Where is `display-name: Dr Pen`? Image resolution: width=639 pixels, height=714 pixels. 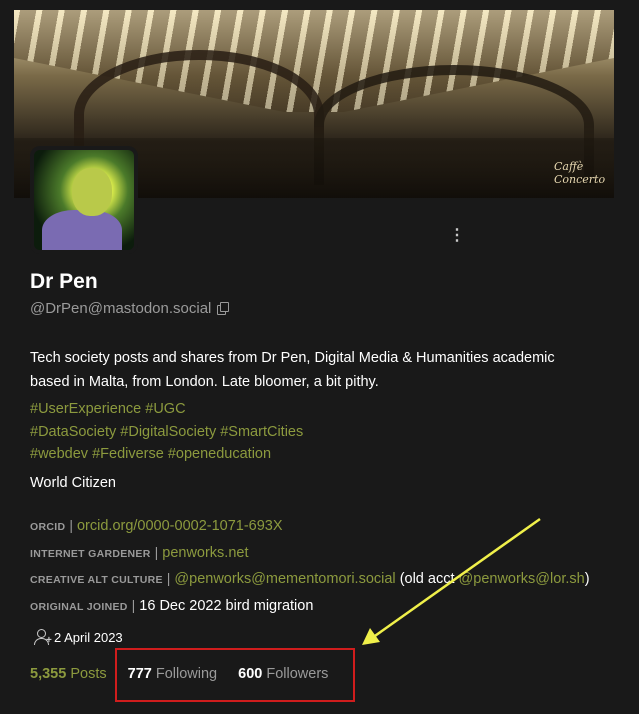
display-name: Dr Pen is located at coordinates (64, 281).